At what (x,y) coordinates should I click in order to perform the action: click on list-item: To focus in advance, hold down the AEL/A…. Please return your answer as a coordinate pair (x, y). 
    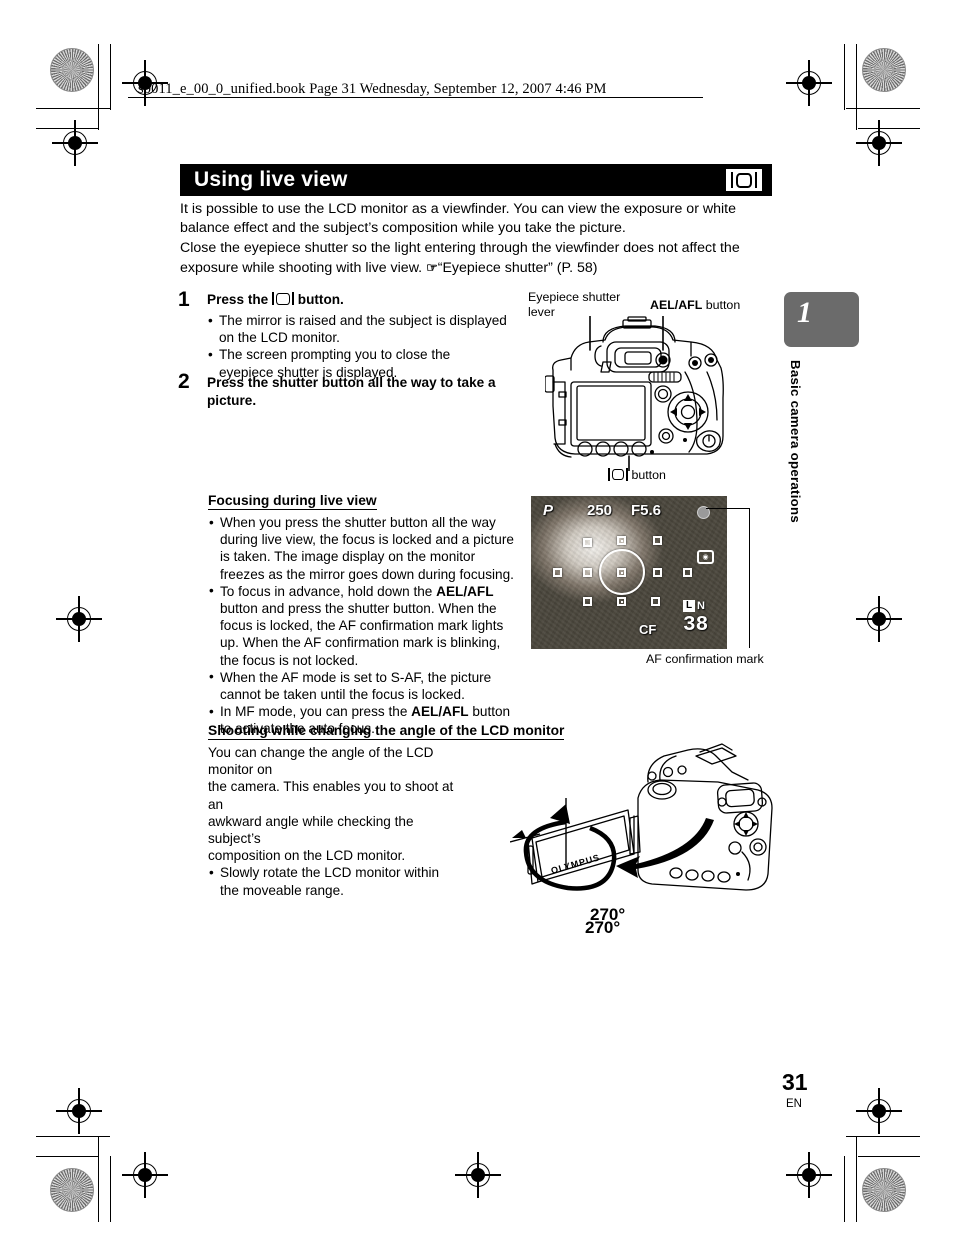
    Looking at the image, I should click on (364, 625).